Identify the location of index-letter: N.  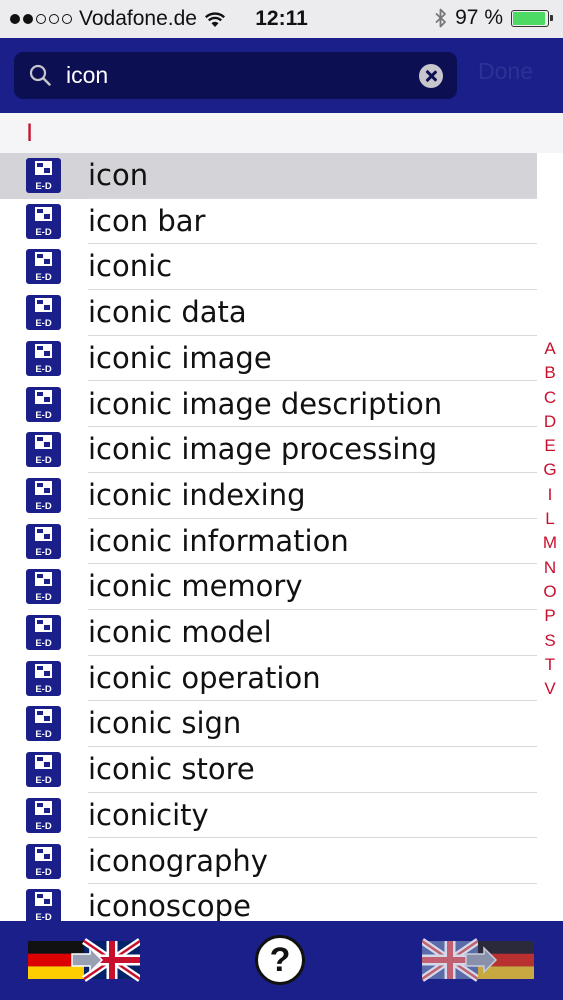
(550, 568).